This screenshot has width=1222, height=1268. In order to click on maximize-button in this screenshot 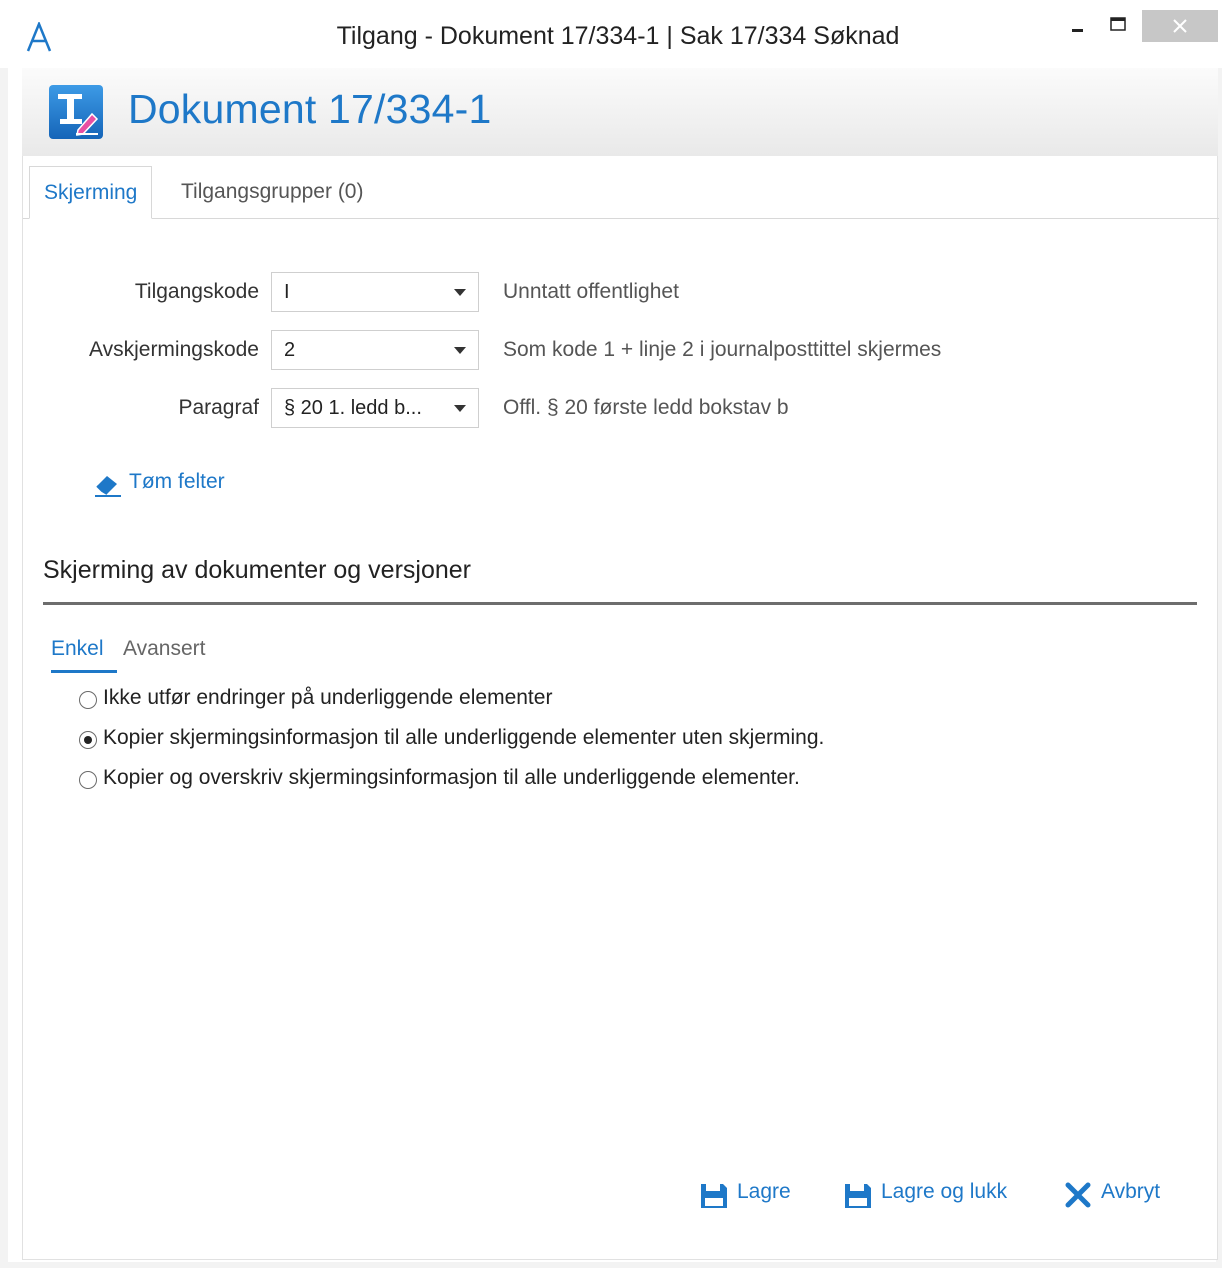, I will do `click(1118, 26)`.